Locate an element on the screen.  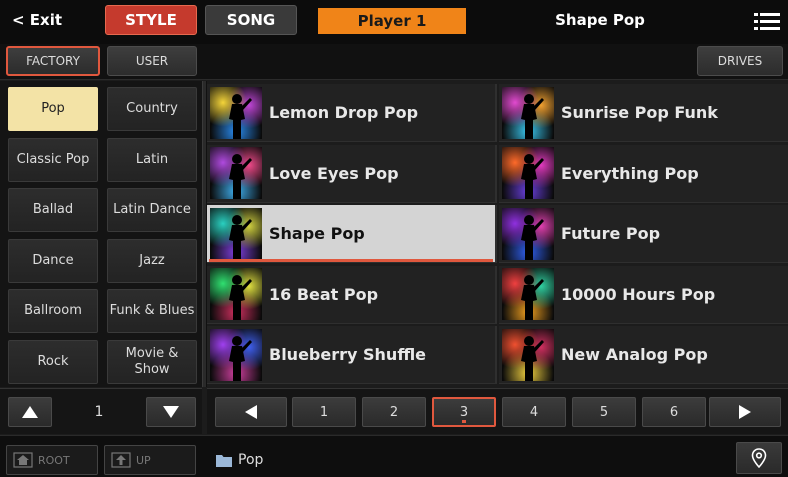
style-item: Shape Pop is located at coordinates (352, 234).